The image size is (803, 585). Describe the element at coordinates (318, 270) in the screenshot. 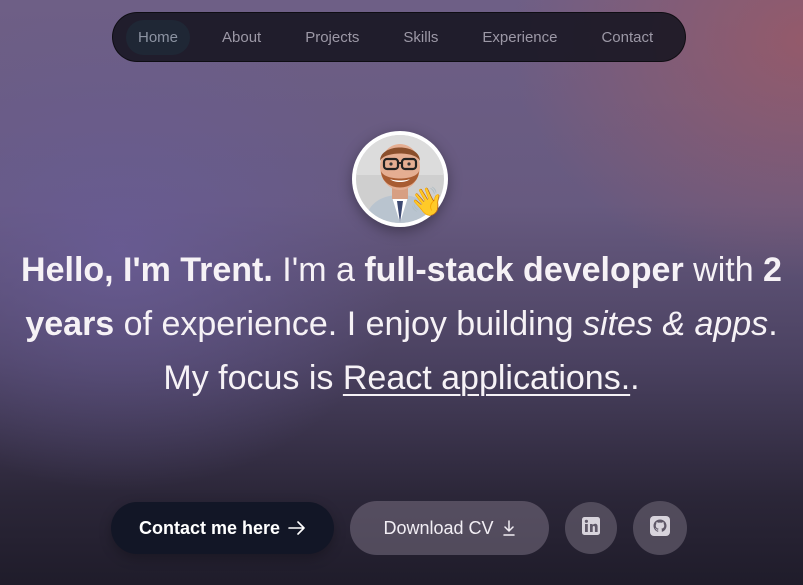

I see `intro-segment-1: I'm a` at that location.